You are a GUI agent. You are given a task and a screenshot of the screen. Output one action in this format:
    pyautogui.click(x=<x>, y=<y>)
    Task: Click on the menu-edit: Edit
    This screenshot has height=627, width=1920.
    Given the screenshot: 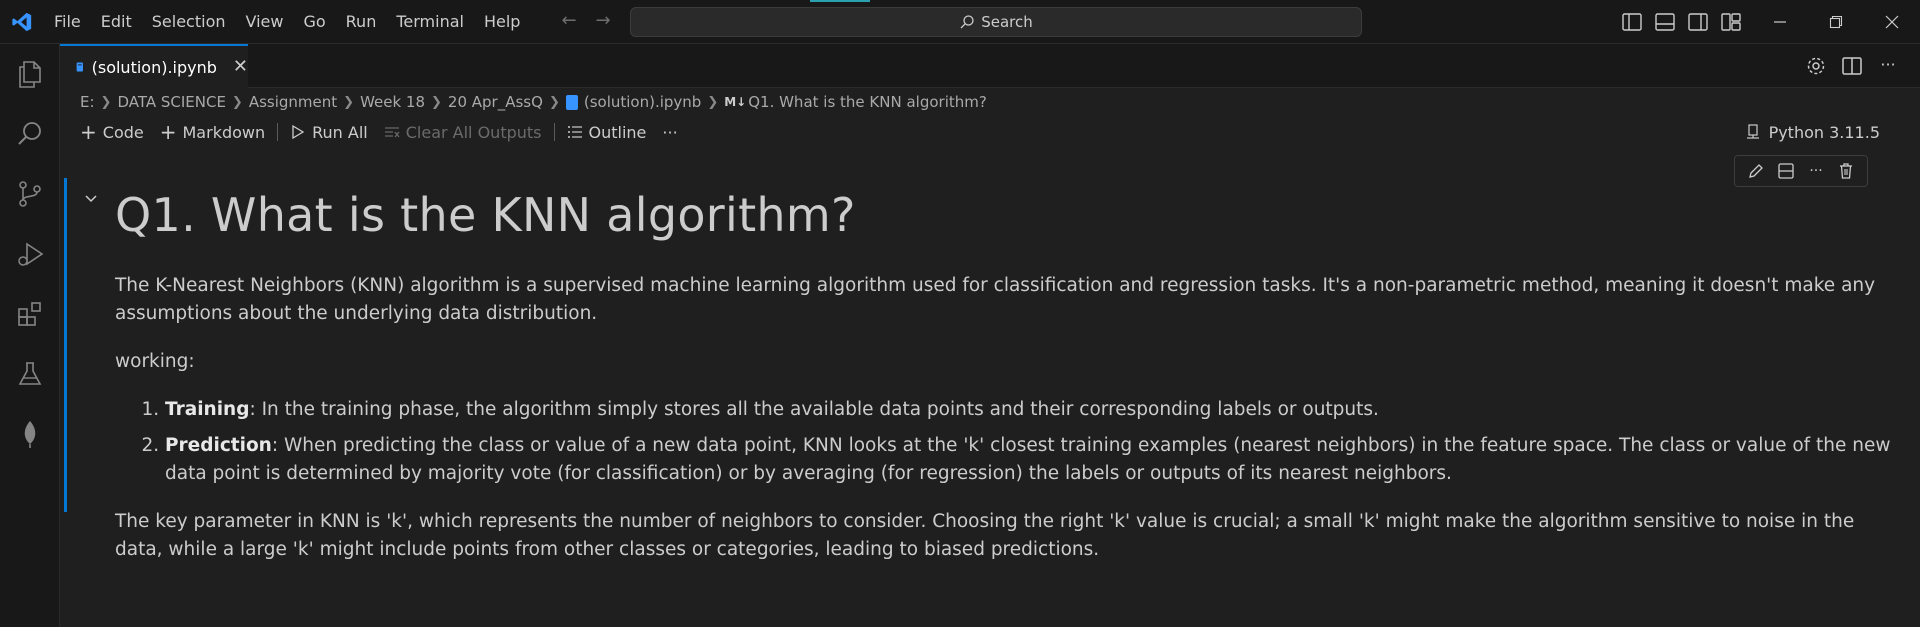 What is the action you would take?
    pyautogui.click(x=116, y=22)
    